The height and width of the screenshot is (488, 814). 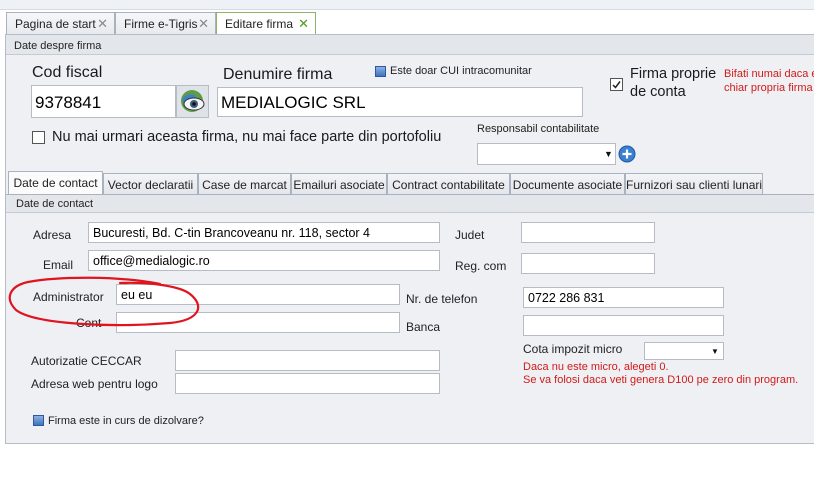 I want to click on firma-proprie-label: Firma proprie, so click(x=673, y=74).